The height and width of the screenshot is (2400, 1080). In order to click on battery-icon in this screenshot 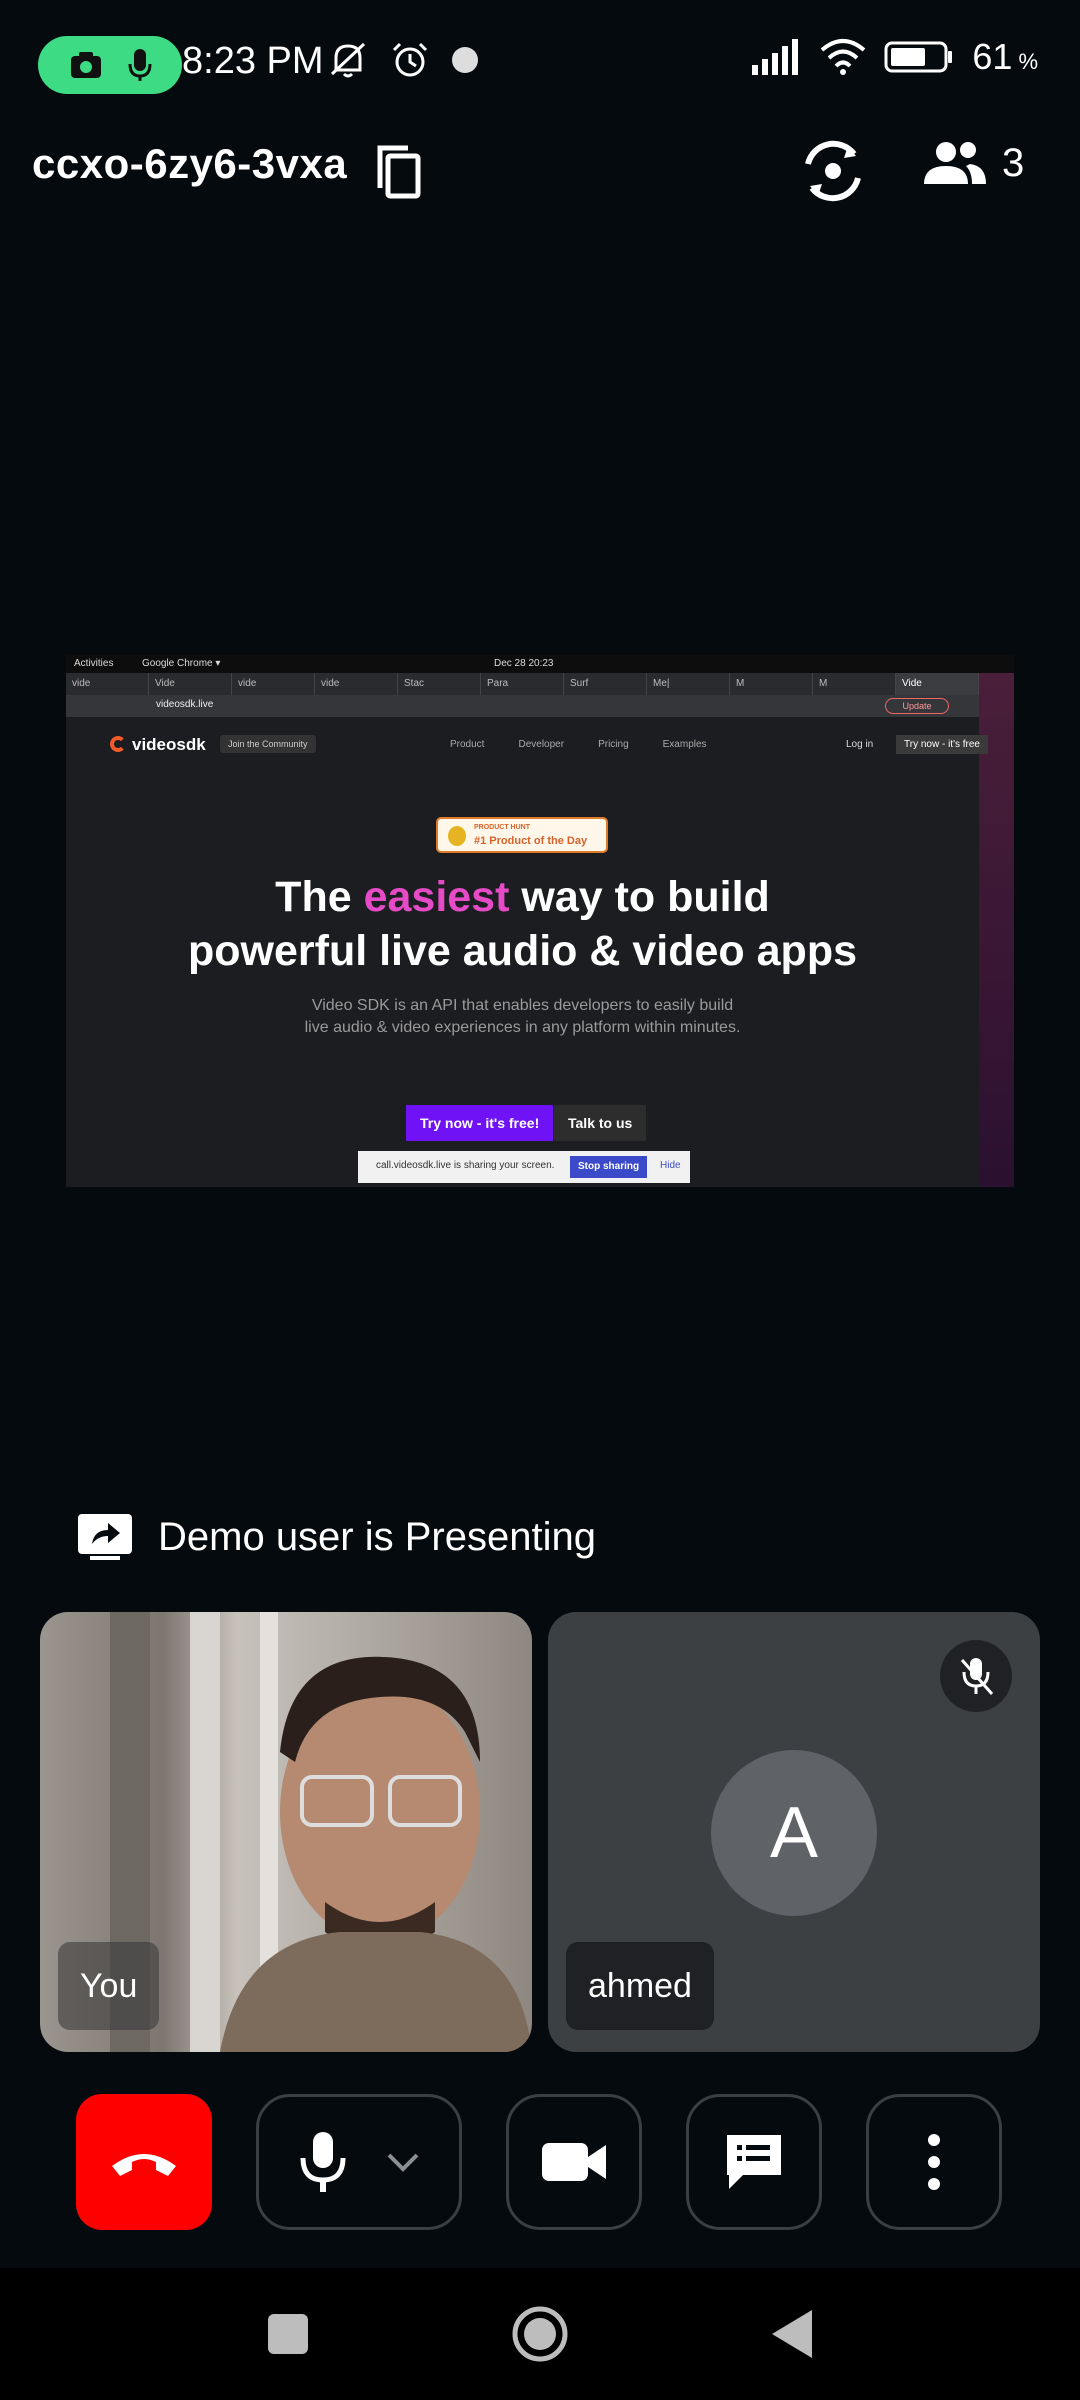, I will do `click(918, 57)`.